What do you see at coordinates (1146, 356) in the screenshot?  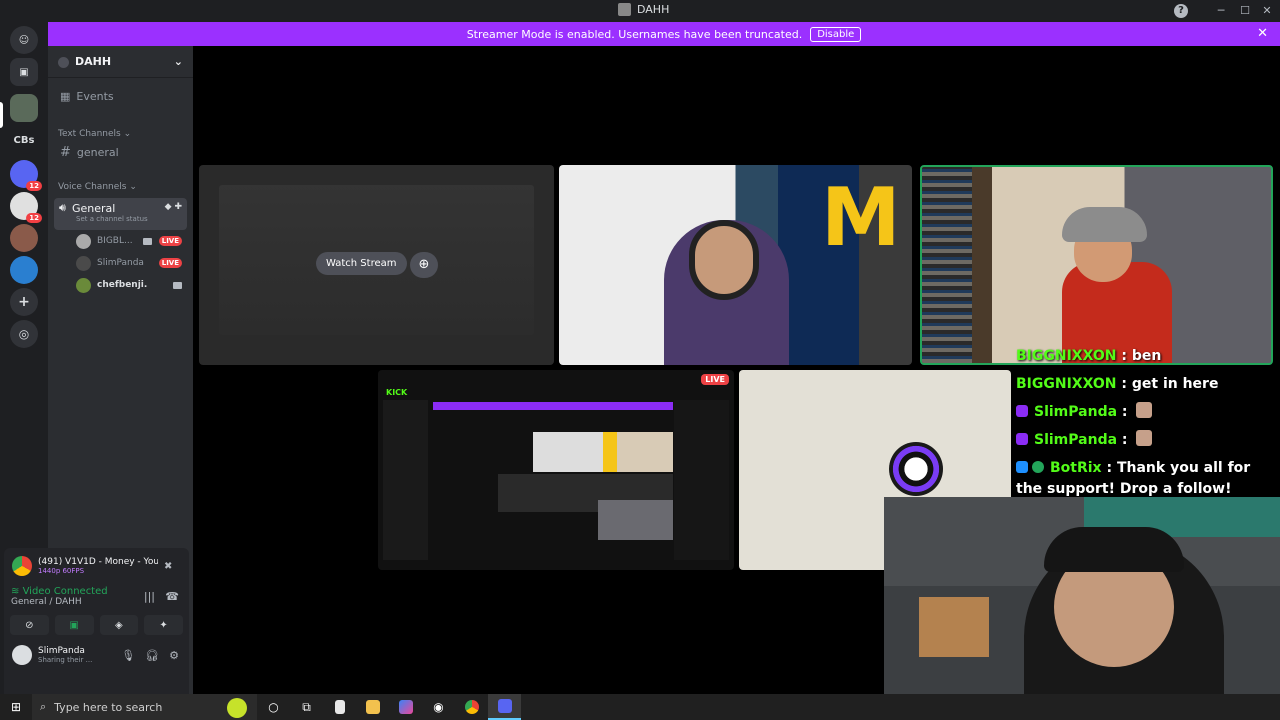 I see `chat-text: ben` at bounding box center [1146, 356].